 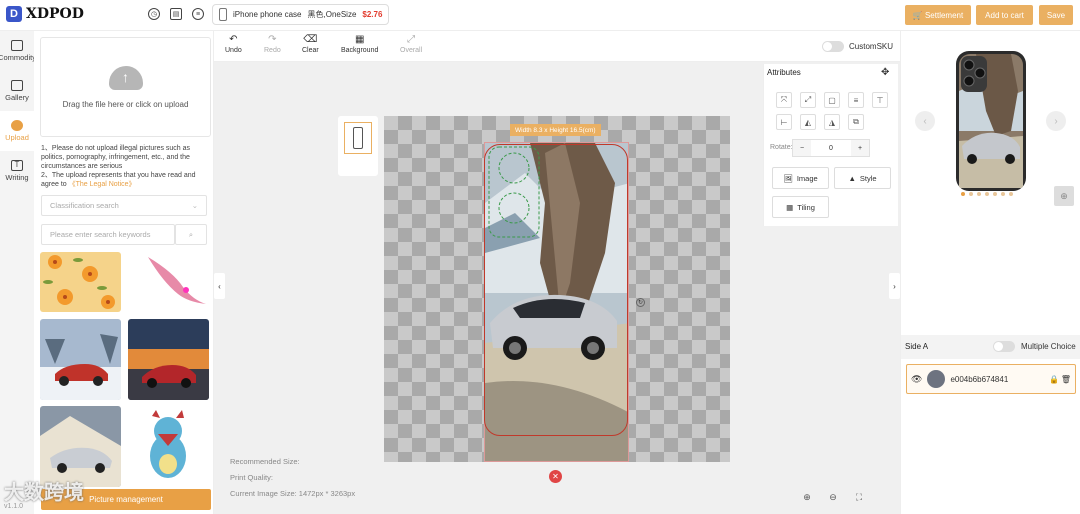 What do you see at coordinates (880, 100) in the screenshot?
I see `vertical-center-icon: ⊤` at bounding box center [880, 100].